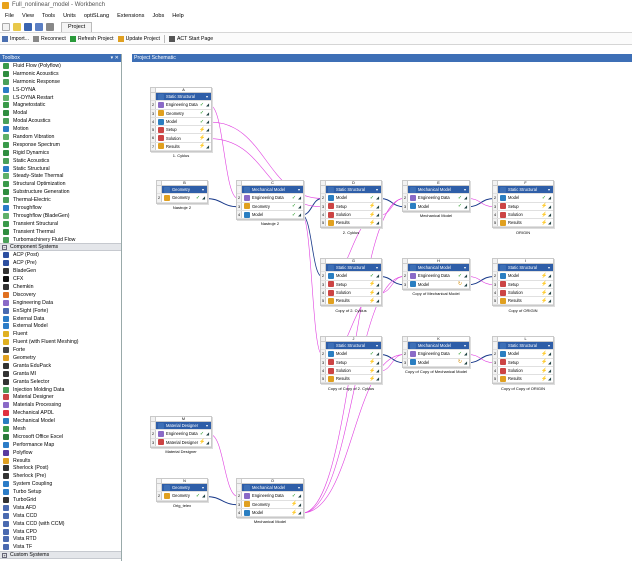 Image resolution: width=632 pixels, height=561 pixels. What do you see at coordinates (190, 38) in the screenshot?
I see `act-start-page-button: ACT Start Page` at bounding box center [190, 38].